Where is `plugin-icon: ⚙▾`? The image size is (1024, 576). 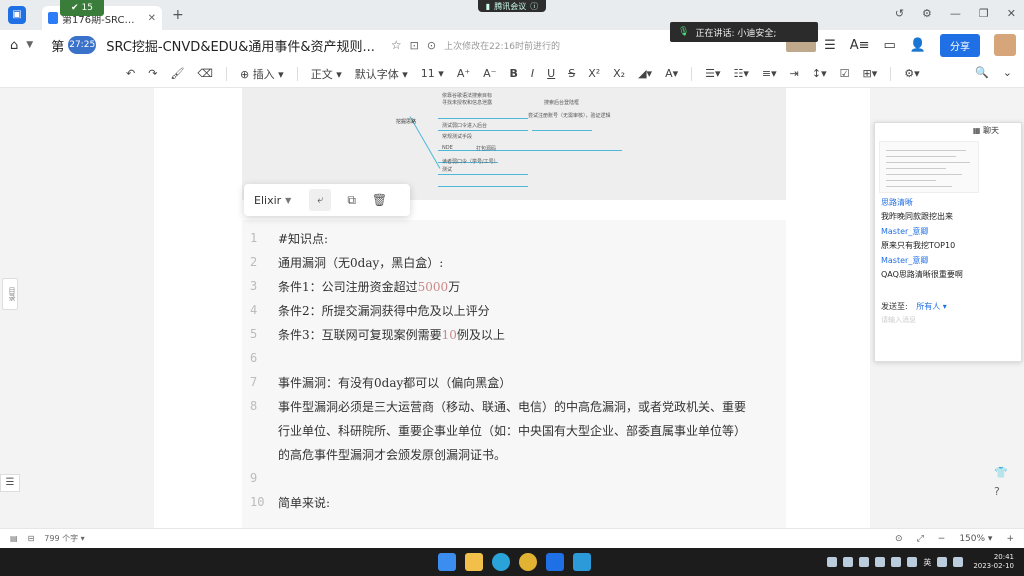
plugin-icon: ⚙▾ is located at coordinates (911, 73).